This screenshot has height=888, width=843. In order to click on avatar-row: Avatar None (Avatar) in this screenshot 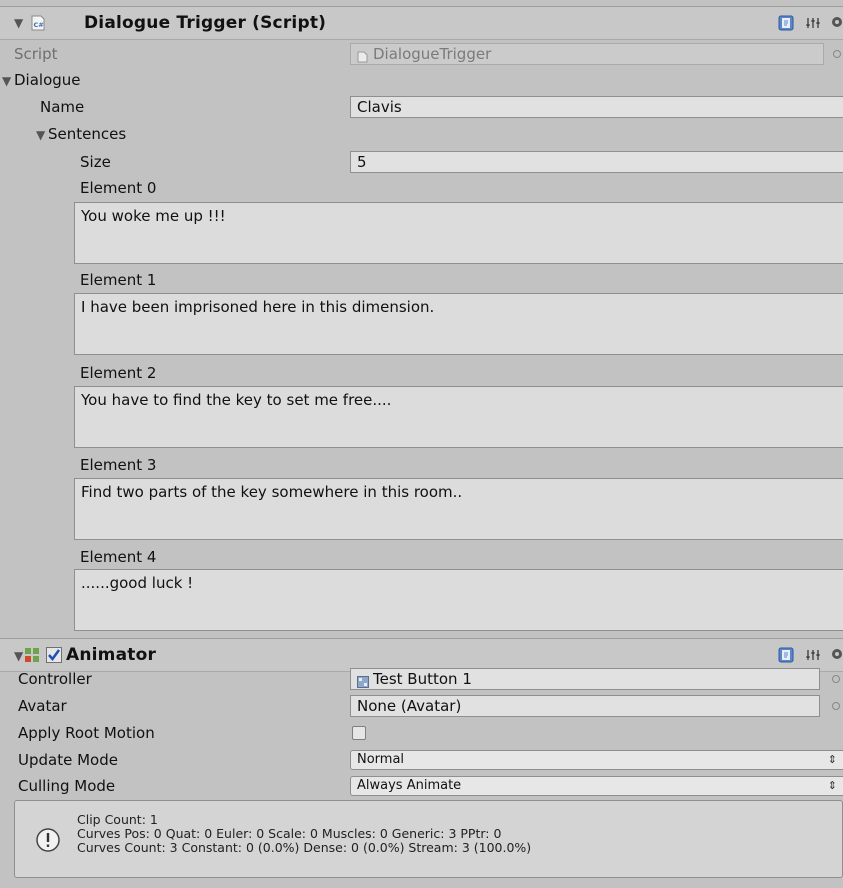, I will do `click(421, 706)`.